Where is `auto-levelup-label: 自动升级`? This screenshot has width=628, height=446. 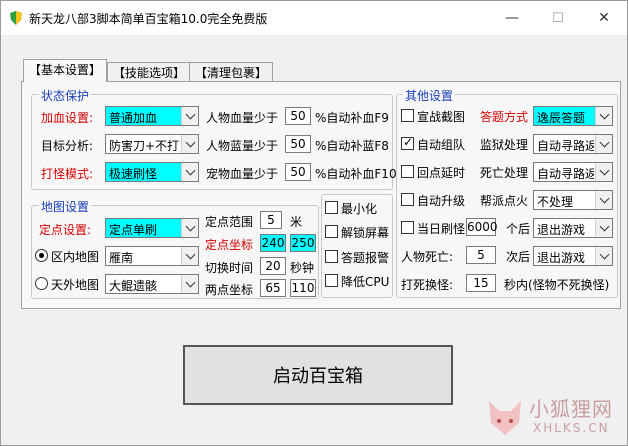
auto-levelup-label: 自动升级 is located at coordinates (441, 201).